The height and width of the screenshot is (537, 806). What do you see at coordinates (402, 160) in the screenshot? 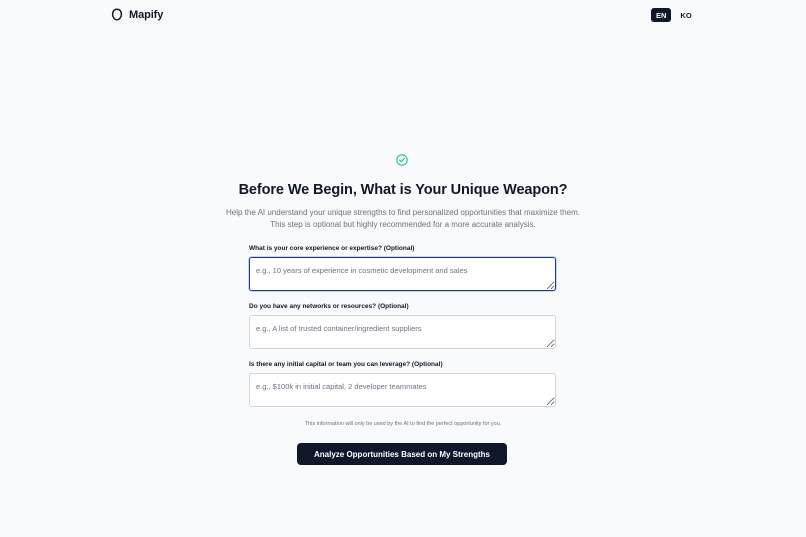
I see `check-circle-icon` at bounding box center [402, 160].